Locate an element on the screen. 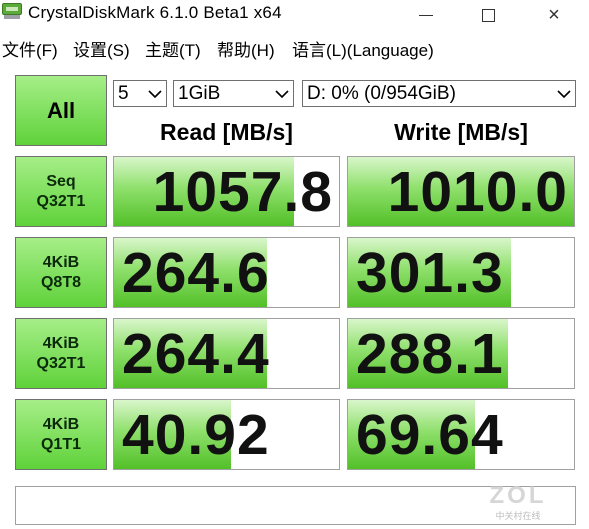 This screenshot has height=529, width=589. seq-q32t1-button: Seq Q32T1 is located at coordinates (61, 191).